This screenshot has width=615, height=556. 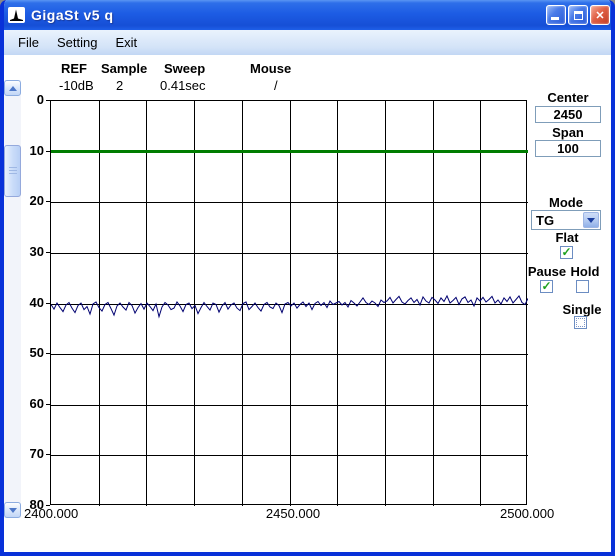 I want to click on hold-label: Hold, so click(x=585, y=271).